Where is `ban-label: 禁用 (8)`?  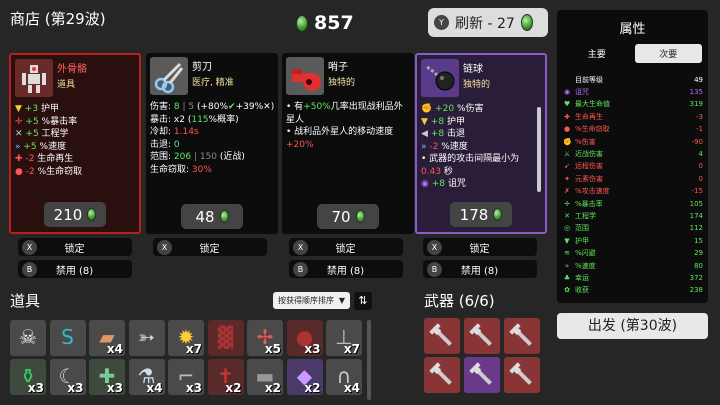 ban-label: 禁用 (8) is located at coordinates (479, 271).